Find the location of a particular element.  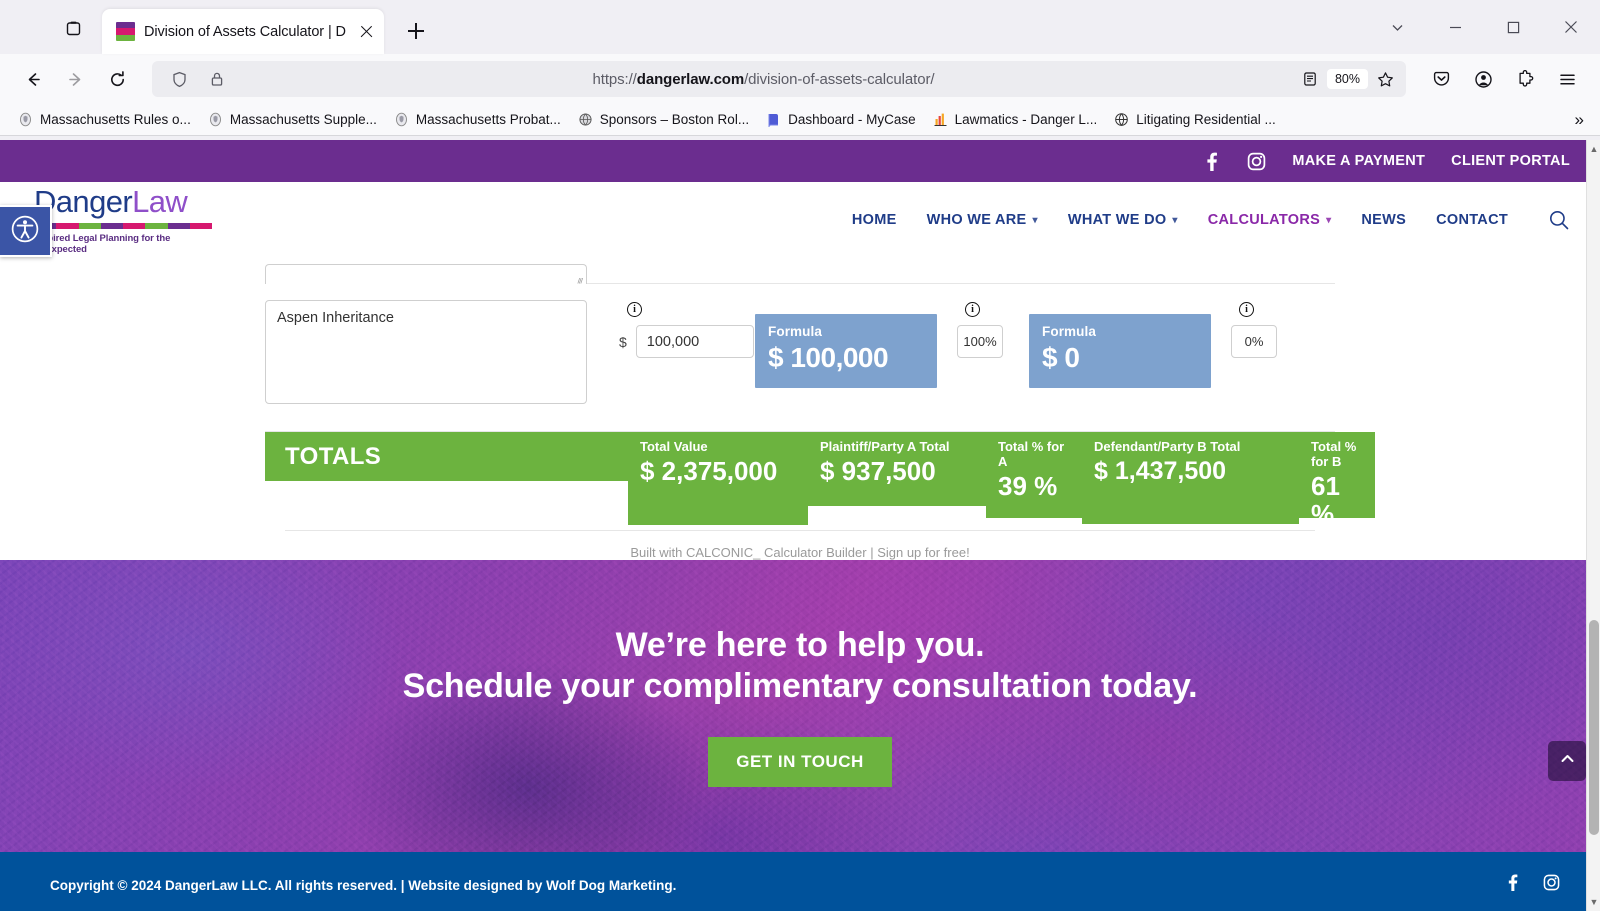

formula-b-box: Formula $ 0 is located at coordinates (1120, 351).